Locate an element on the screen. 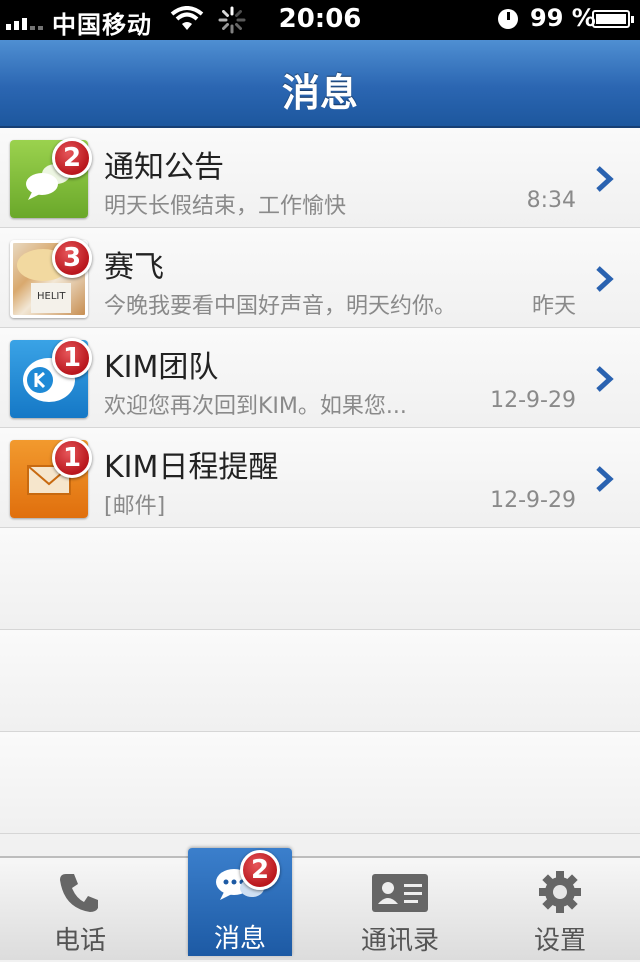 The image size is (640, 962). conversation-name: KIM日程提醒 is located at coordinates (191, 467).